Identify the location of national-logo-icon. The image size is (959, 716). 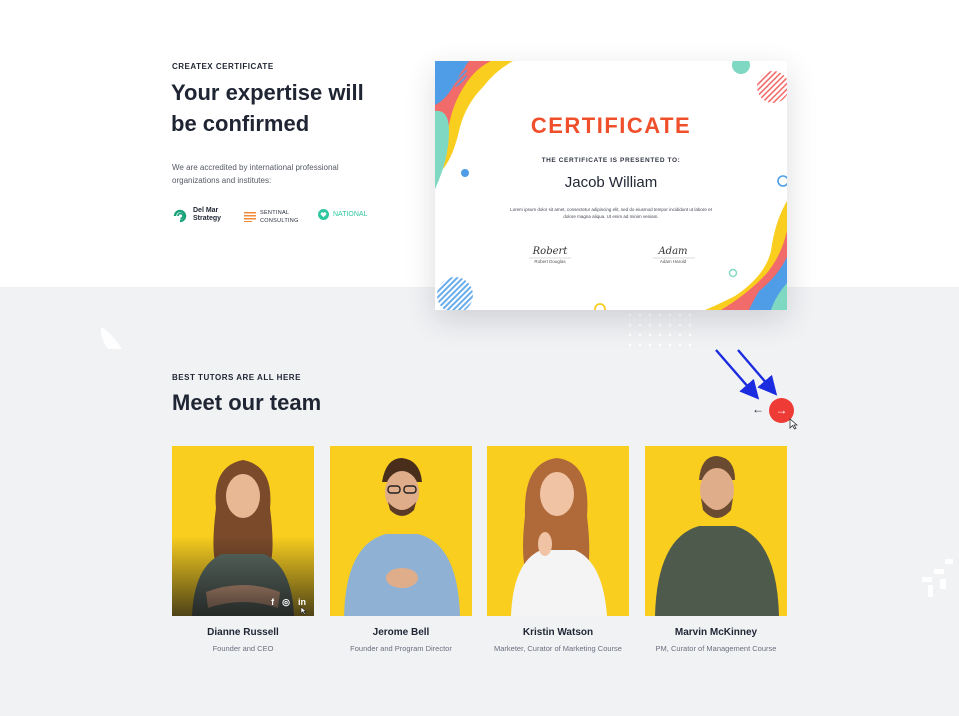
(323, 214).